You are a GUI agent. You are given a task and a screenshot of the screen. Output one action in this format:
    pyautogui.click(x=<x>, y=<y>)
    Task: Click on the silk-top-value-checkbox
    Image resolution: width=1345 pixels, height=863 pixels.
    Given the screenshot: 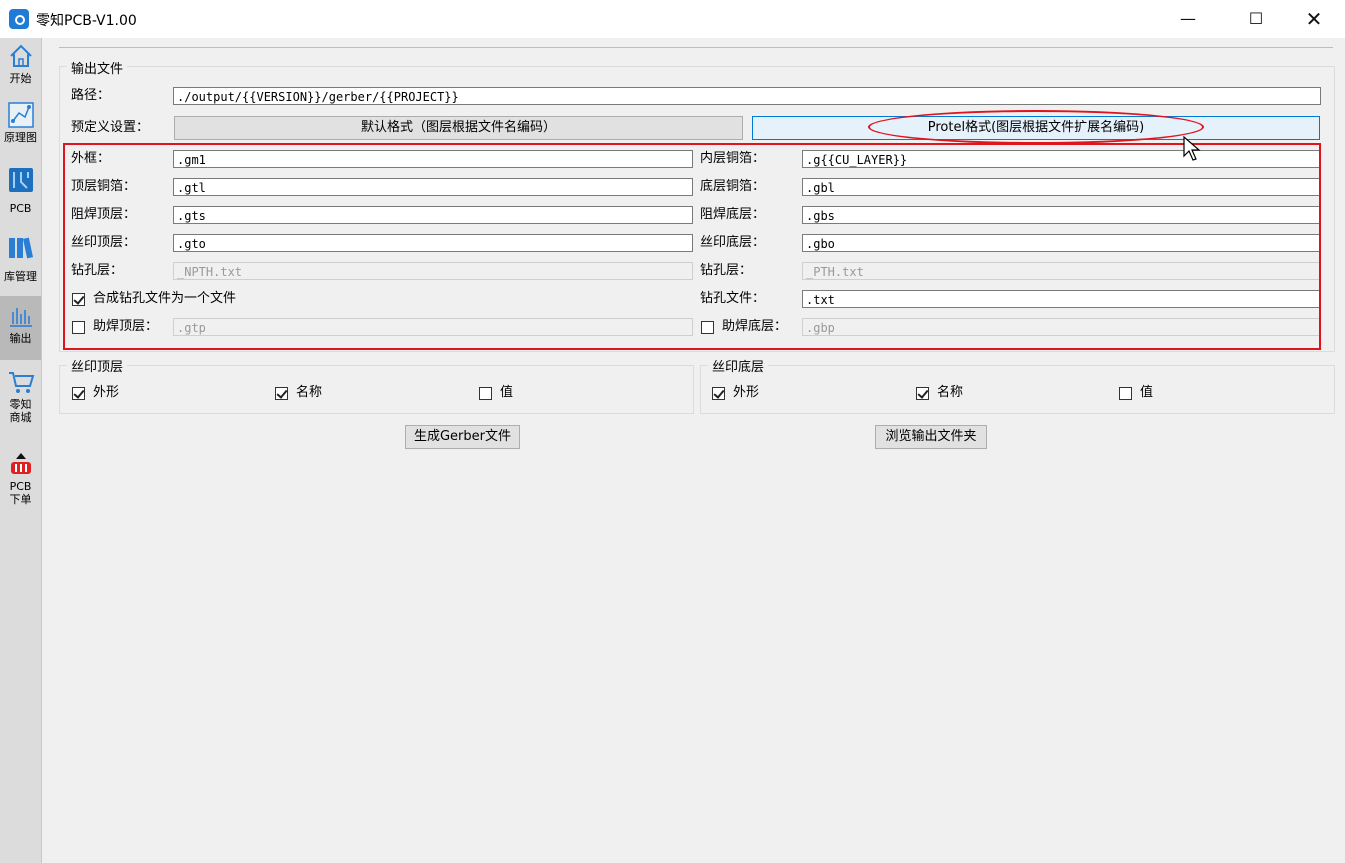 What is the action you would take?
    pyautogui.click(x=485, y=393)
    